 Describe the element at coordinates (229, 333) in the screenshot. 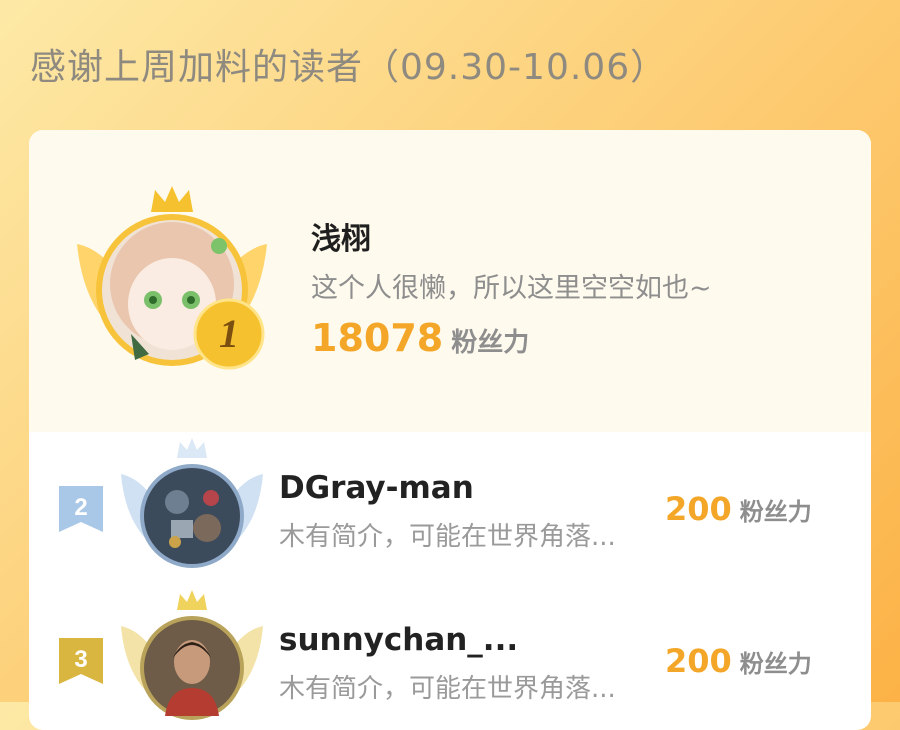

I see `rank-1-number: 1` at that location.